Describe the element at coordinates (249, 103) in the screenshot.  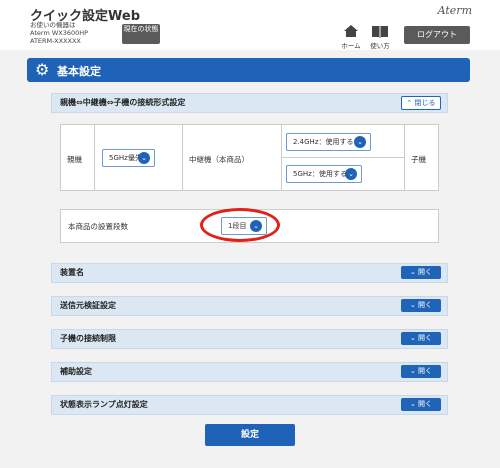
I see `connection-panel-header: 親機⇔中継機⇔子機の接続形式設定 ⌃ 閉じる` at that location.